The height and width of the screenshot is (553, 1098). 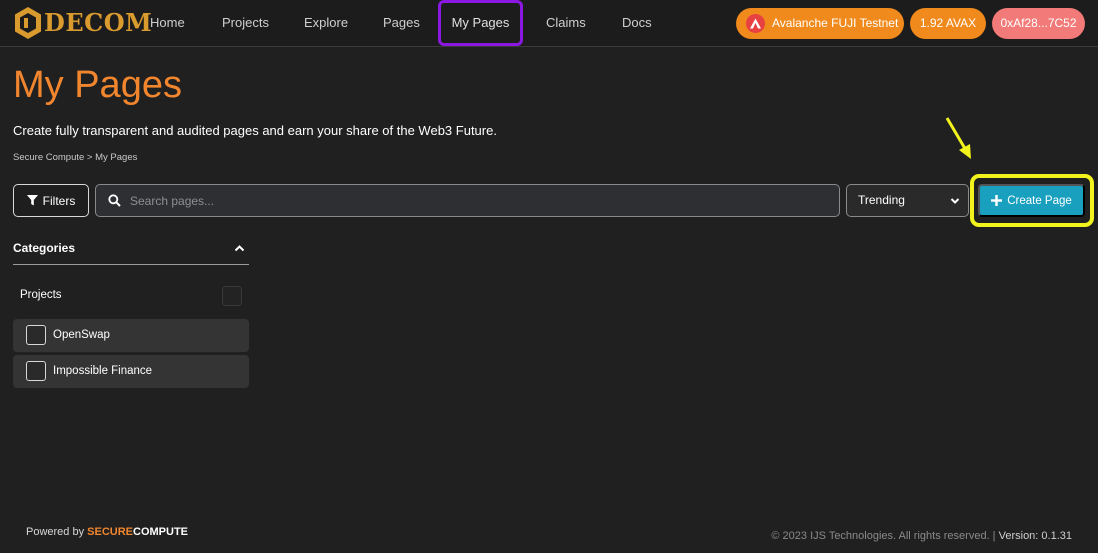 What do you see at coordinates (835, 23) in the screenshot?
I see `network-label: Avalanche FUJI Testnet` at bounding box center [835, 23].